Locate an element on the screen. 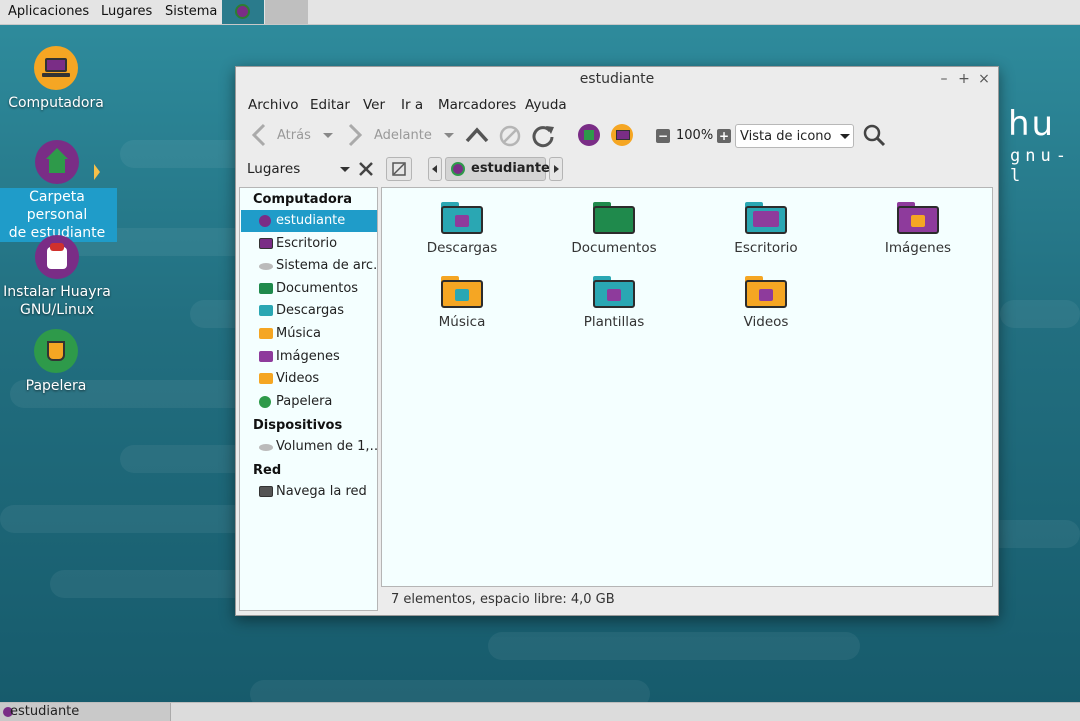 The height and width of the screenshot is (721, 1080). menu-sistema: Sistema is located at coordinates (191, 12).